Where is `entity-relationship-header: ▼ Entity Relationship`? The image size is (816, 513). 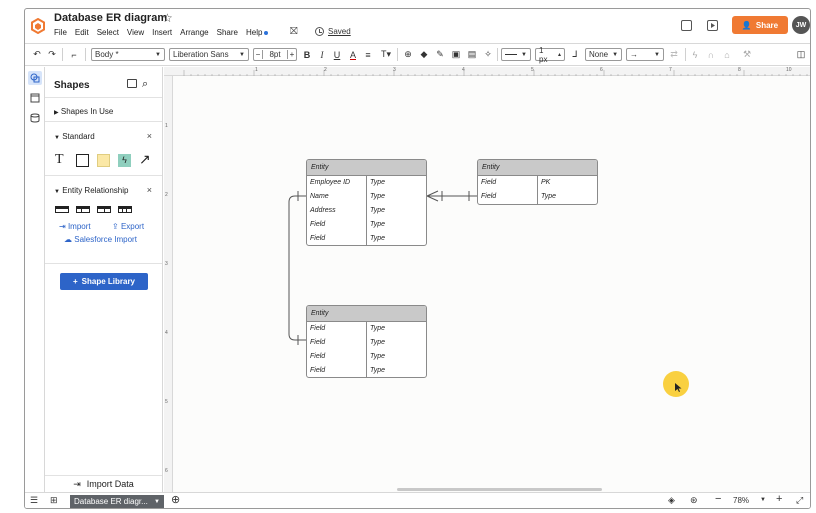
entity-relationship-header: ▼ Entity Relationship is located at coordinates (91, 190).